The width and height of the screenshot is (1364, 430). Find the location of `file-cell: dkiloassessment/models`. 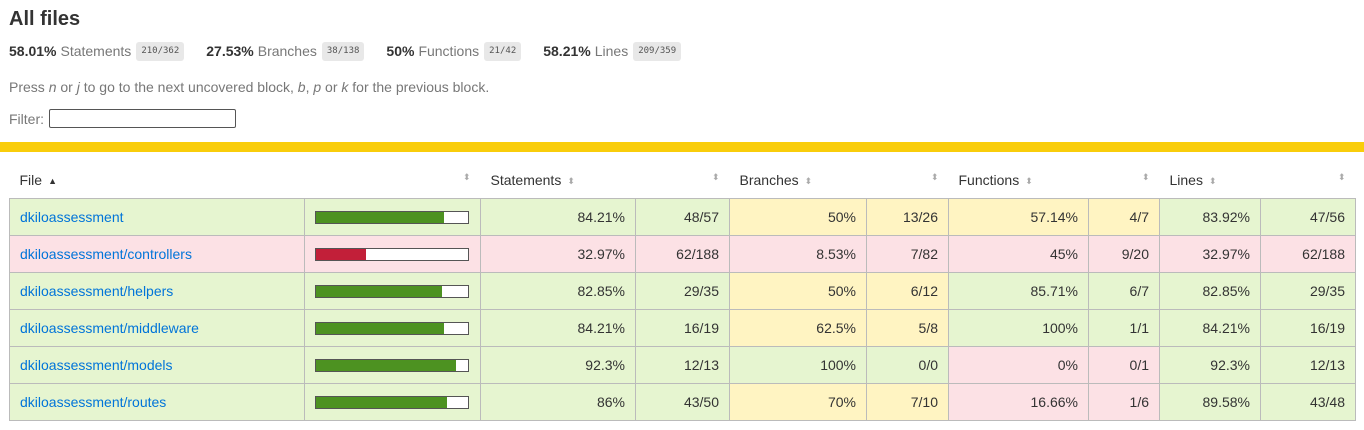

file-cell: dkiloassessment/models is located at coordinates (157, 365).